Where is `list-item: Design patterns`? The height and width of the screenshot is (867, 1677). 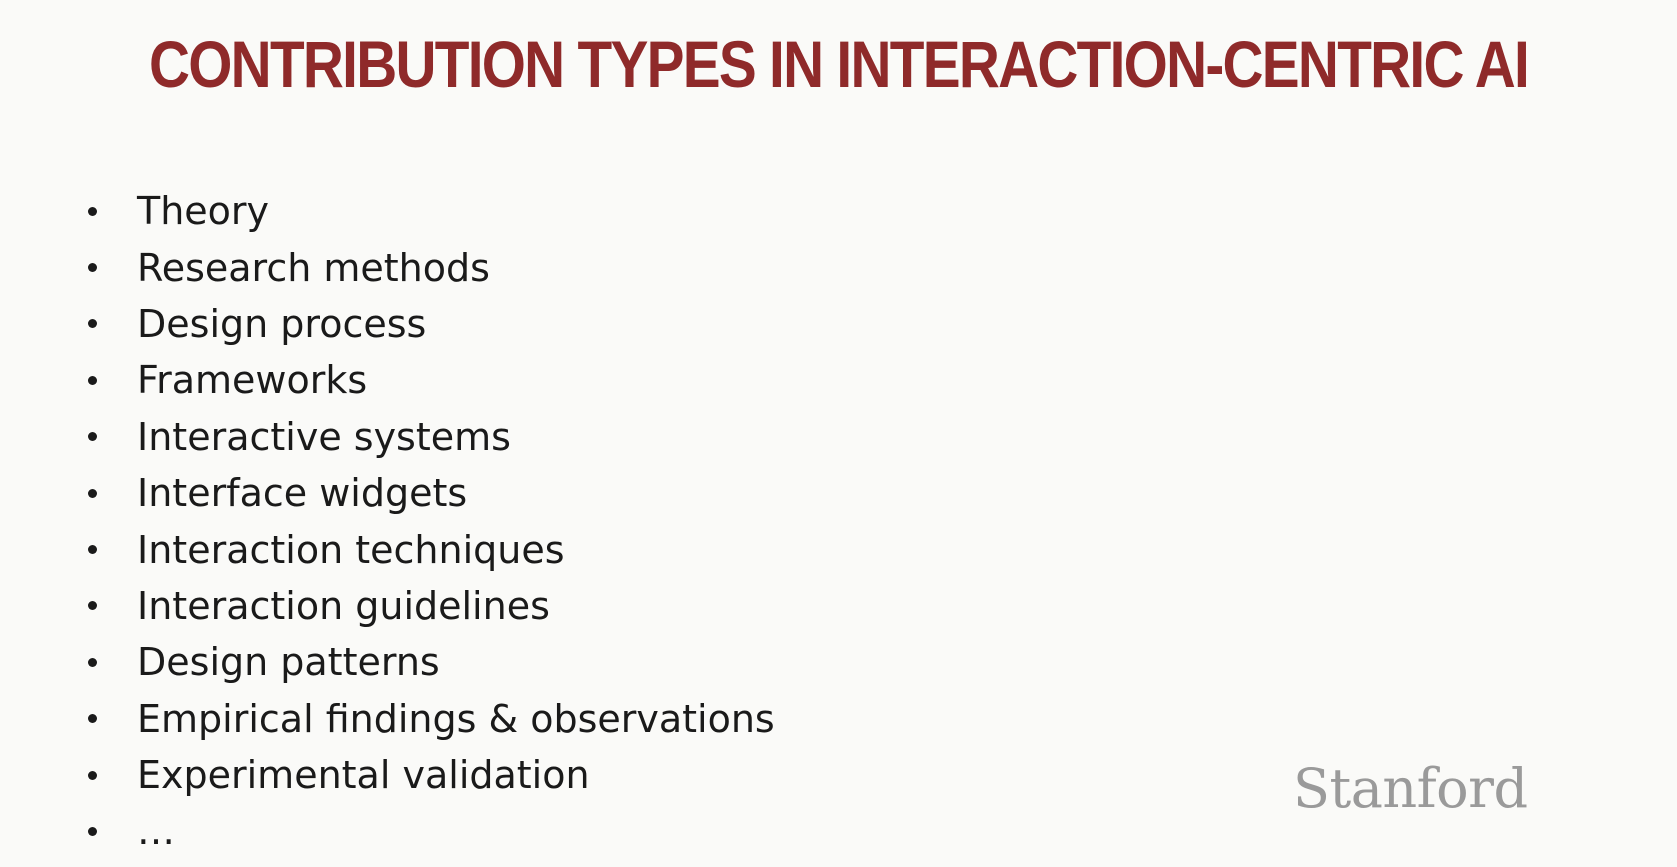 list-item: Design patterns is located at coordinates (428, 662).